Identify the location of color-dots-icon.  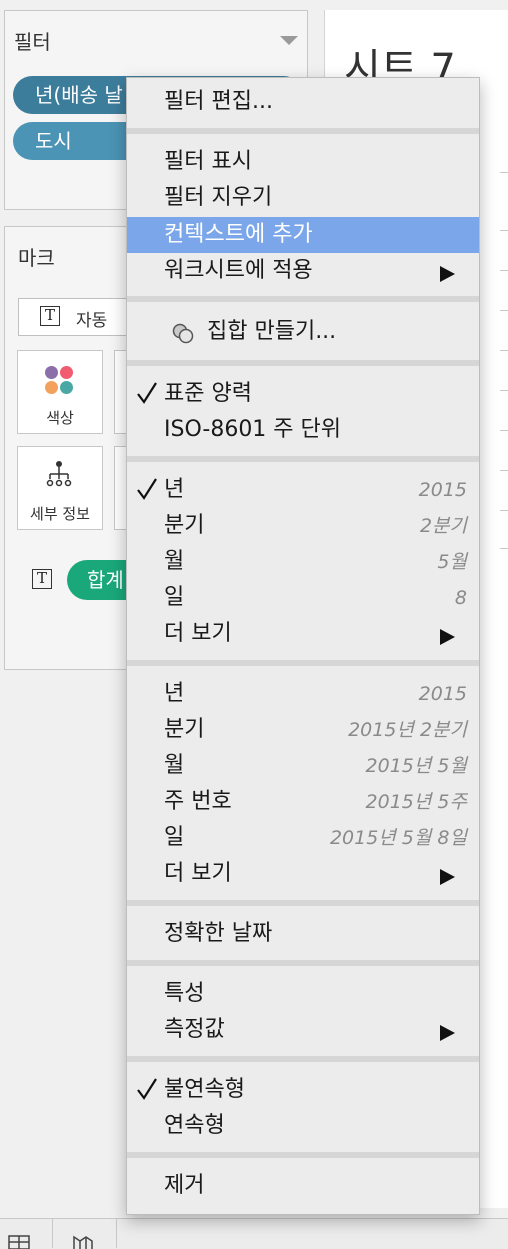
(51, 372).